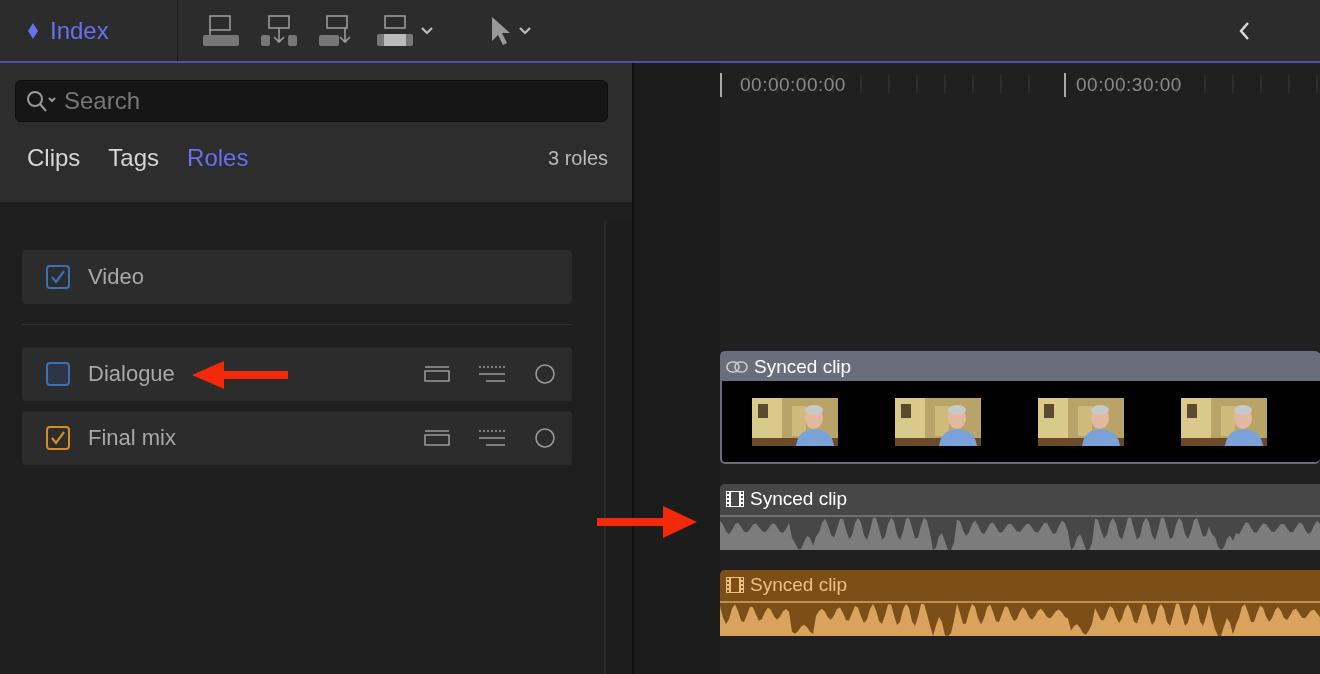  What do you see at coordinates (132, 438) in the screenshot?
I see `role-name: Final mix` at bounding box center [132, 438].